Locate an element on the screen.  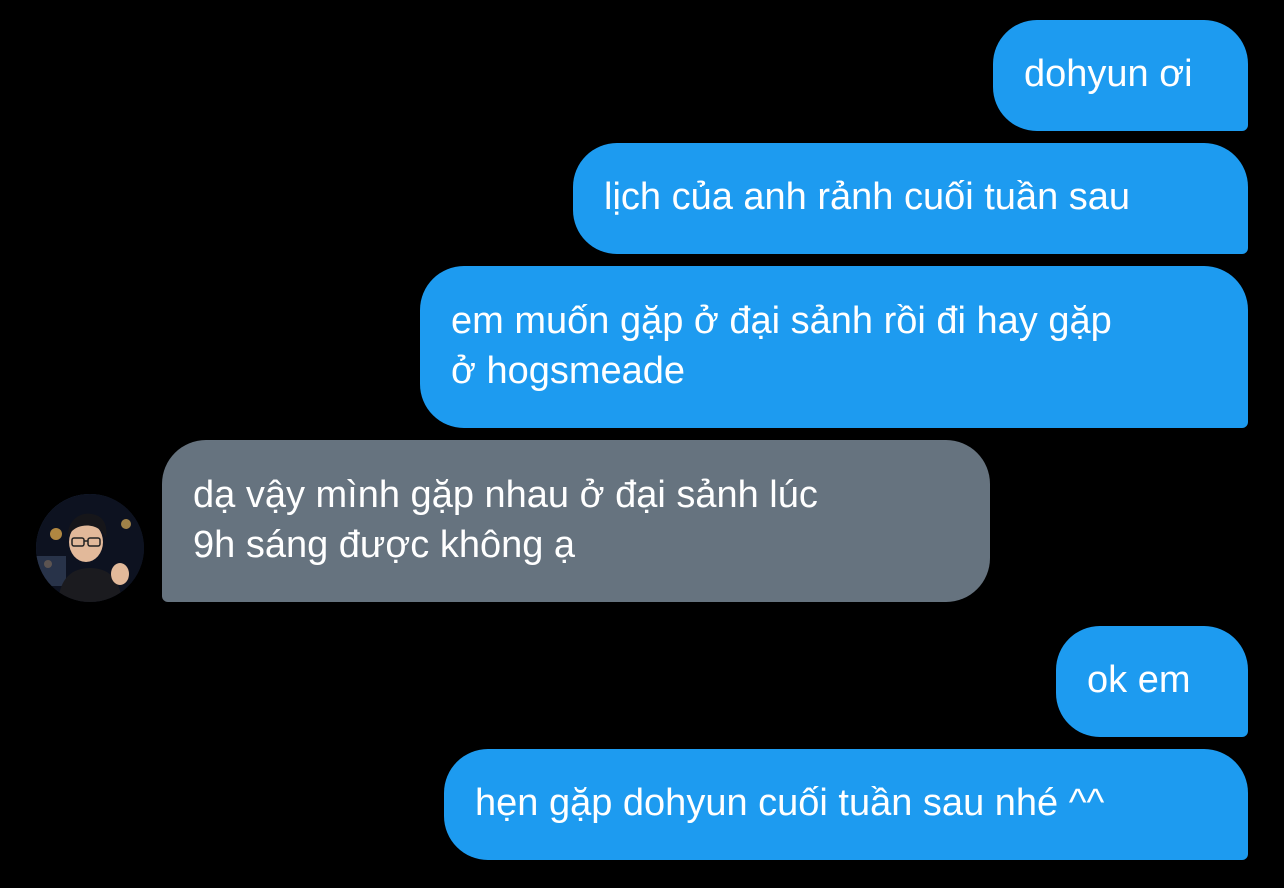
message-bubble-sent: dohyun ơi is located at coordinates (1120, 75).